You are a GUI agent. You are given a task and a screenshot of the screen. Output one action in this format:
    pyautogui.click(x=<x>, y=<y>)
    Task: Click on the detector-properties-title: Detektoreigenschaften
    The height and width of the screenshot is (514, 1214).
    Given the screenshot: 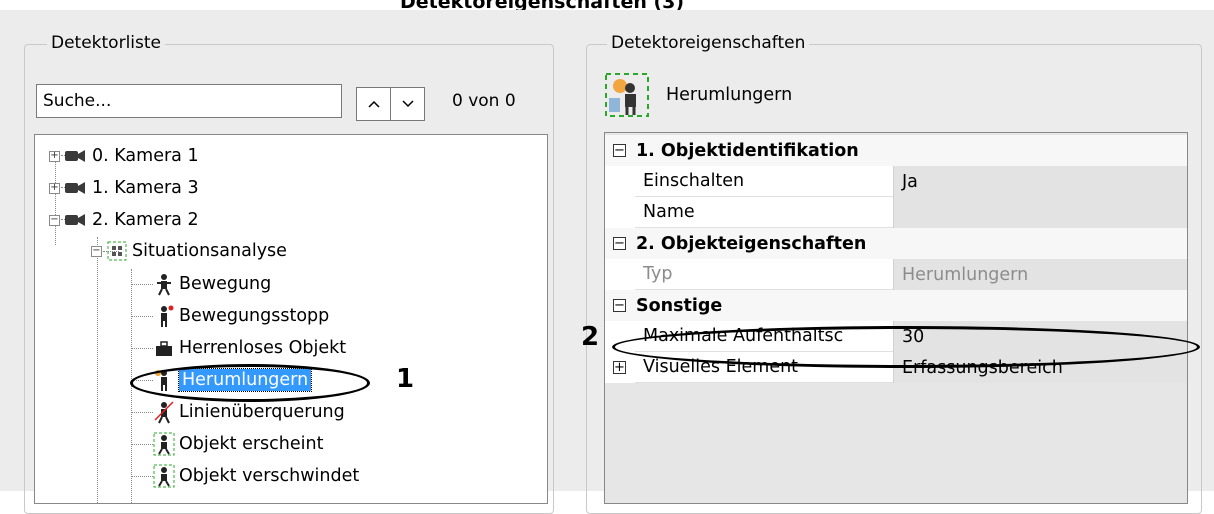 What is the action you would take?
    pyautogui.click(x=708, y=43)
    